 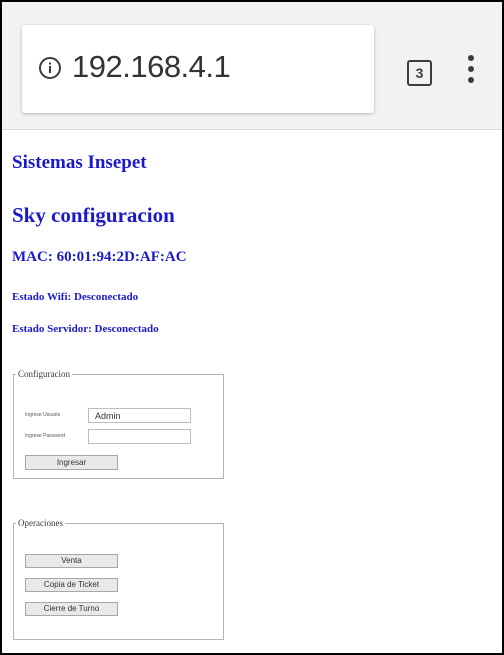 I want to click on more-vert-icon, so click(x=472, y=72).